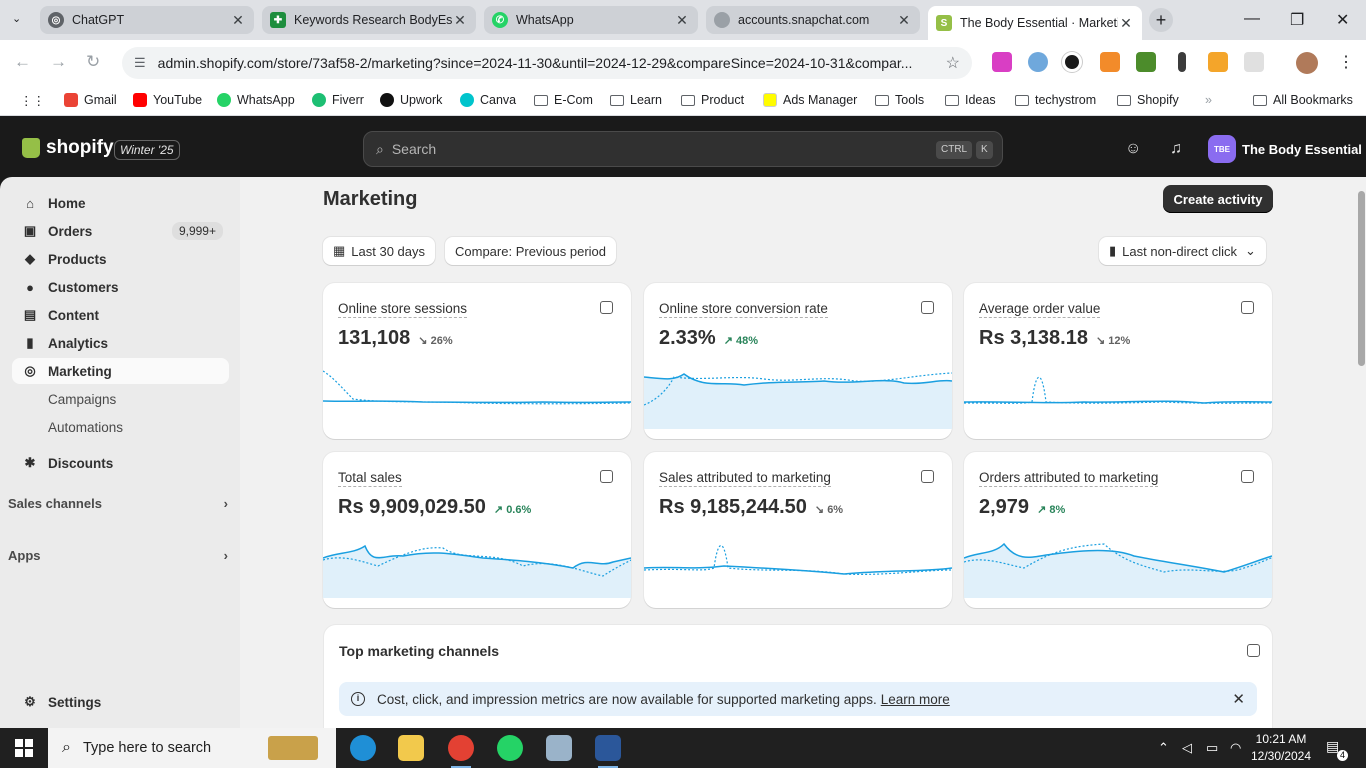 This screenshot has width=1366, height=768. I want to click on volume-icon: ◁, so click(1187, 748).